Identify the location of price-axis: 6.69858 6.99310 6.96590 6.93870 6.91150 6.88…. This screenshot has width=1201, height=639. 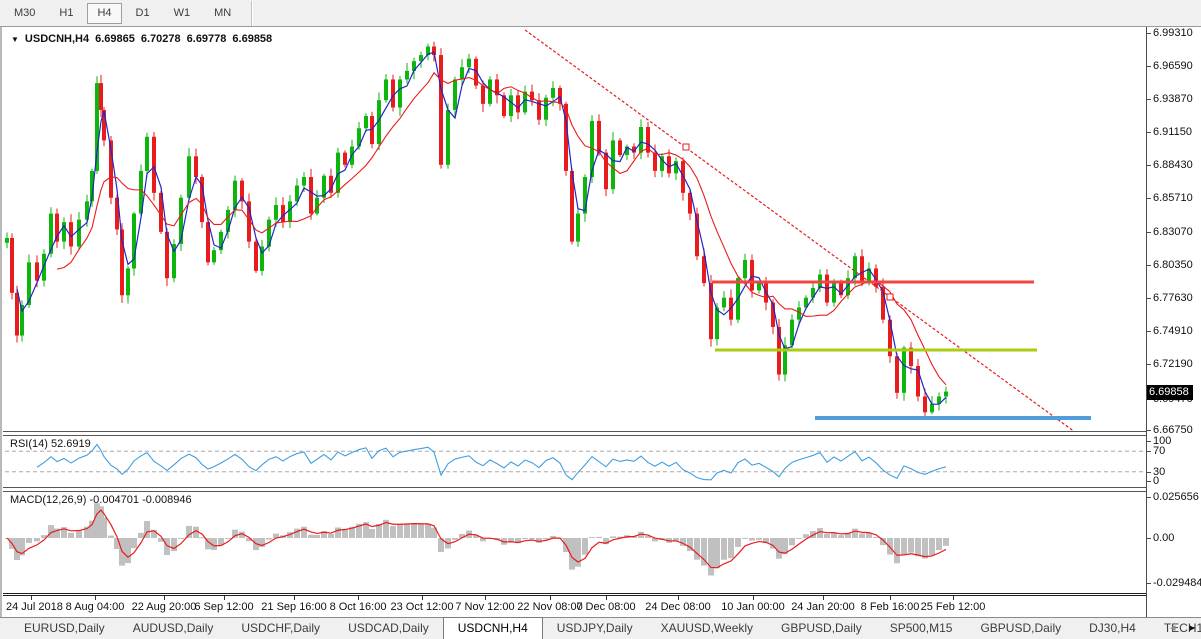
(1173, 322).